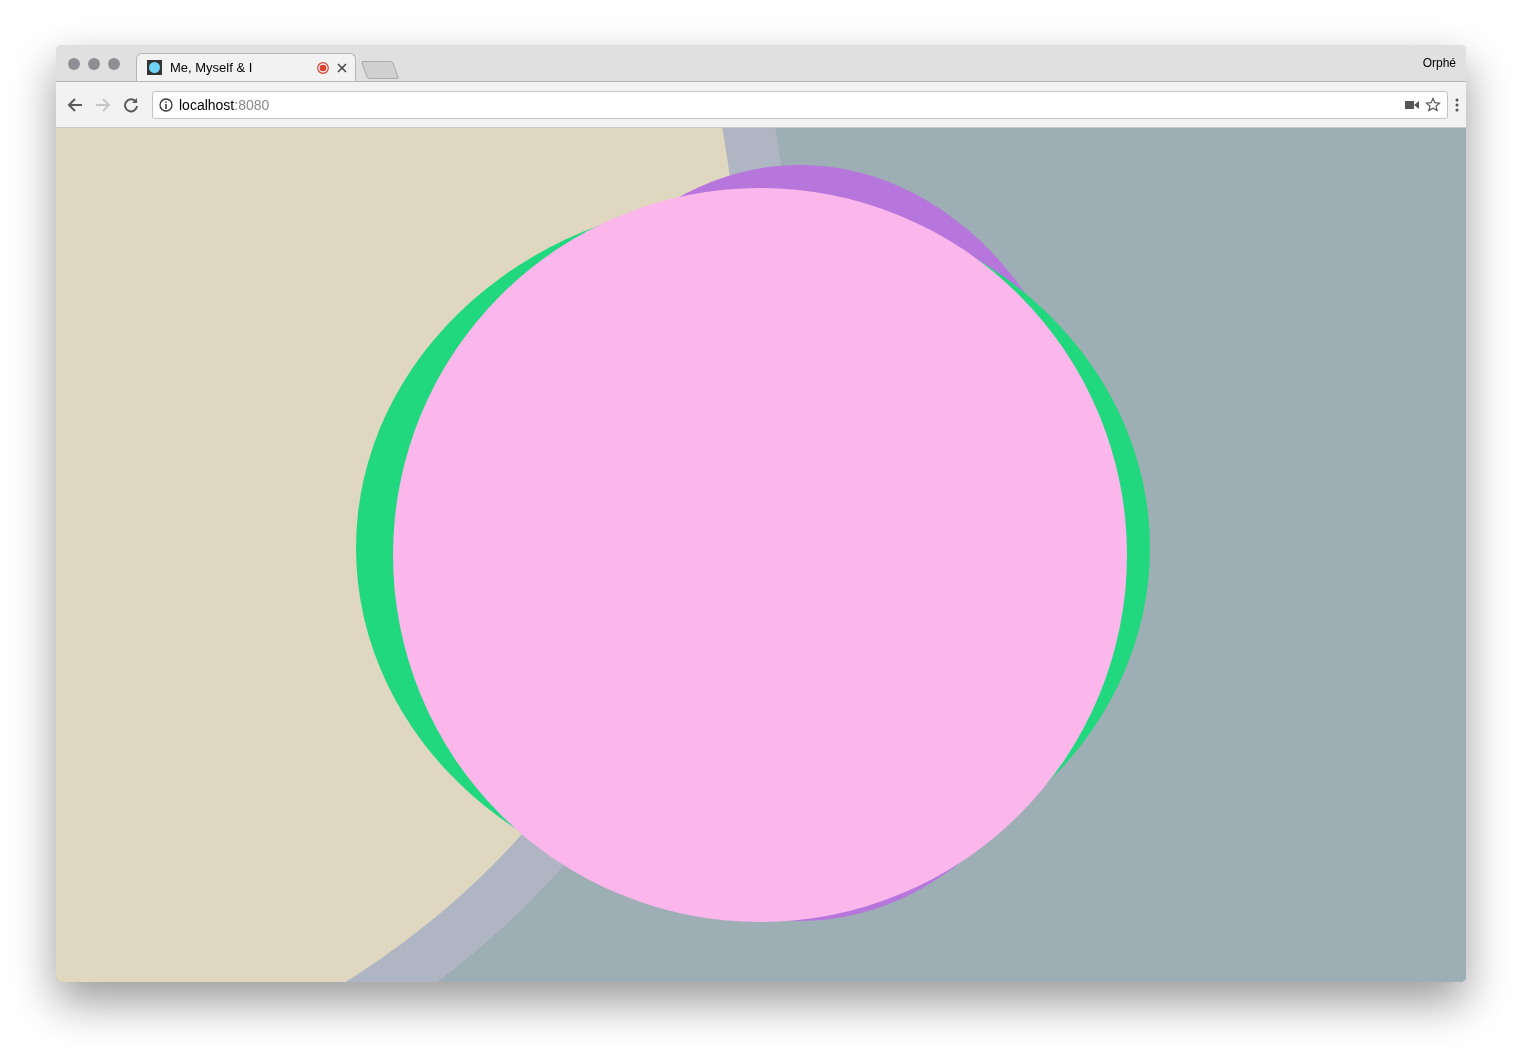  What do you see at coordinates (1433, 104) in the screenshot?
I see `star-icon` at bounding box center [1433, 104].